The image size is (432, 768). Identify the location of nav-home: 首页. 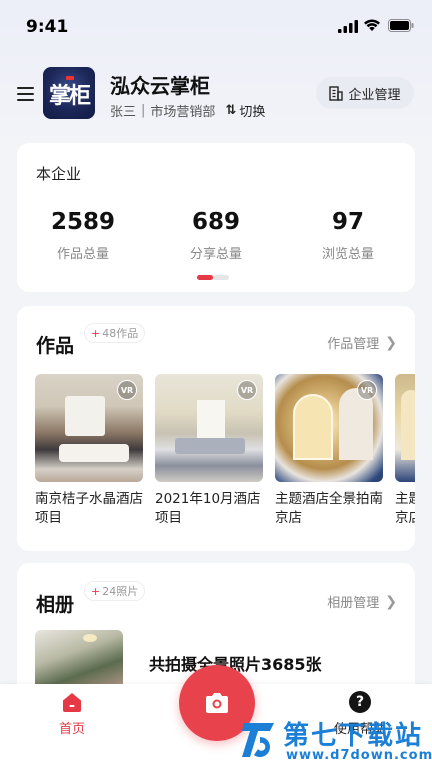
(72, 713).